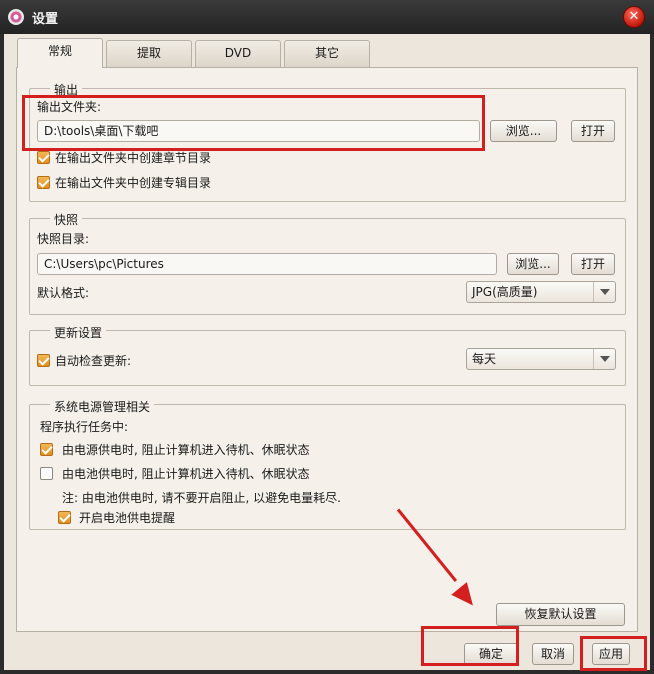 The width and height of the screenshot is (654, 674). What do you see at coordinates (43, 360) in the screenshot?
I see `auto-update-checkbox` at bounding box center [43, 360].